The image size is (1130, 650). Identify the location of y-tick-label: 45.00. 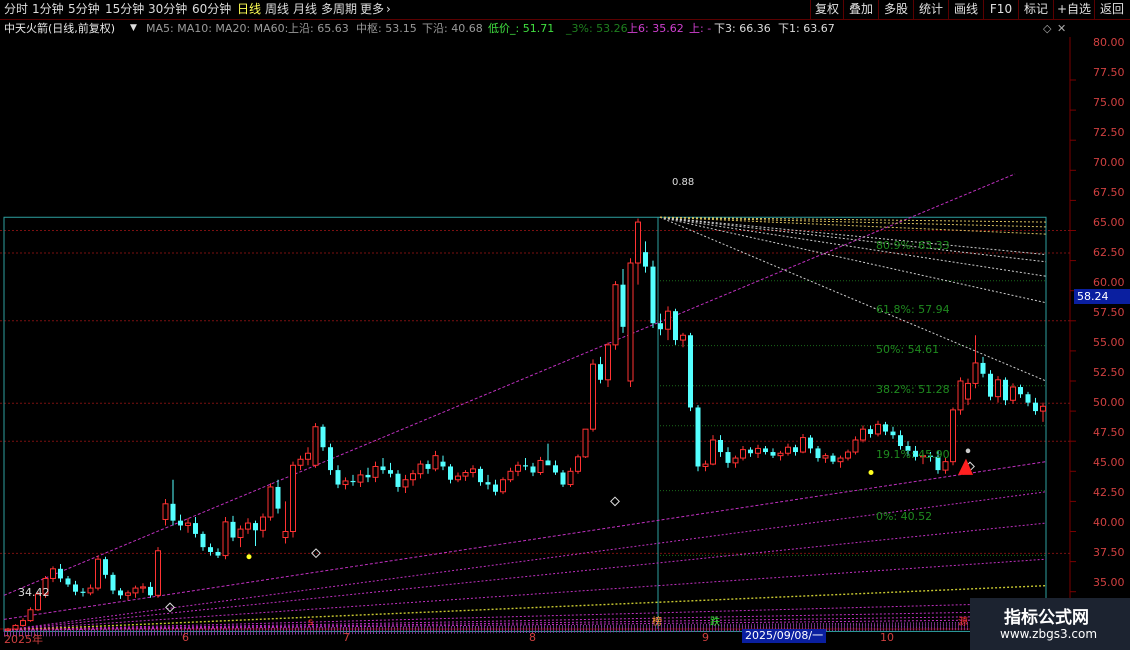
(1109, 462).